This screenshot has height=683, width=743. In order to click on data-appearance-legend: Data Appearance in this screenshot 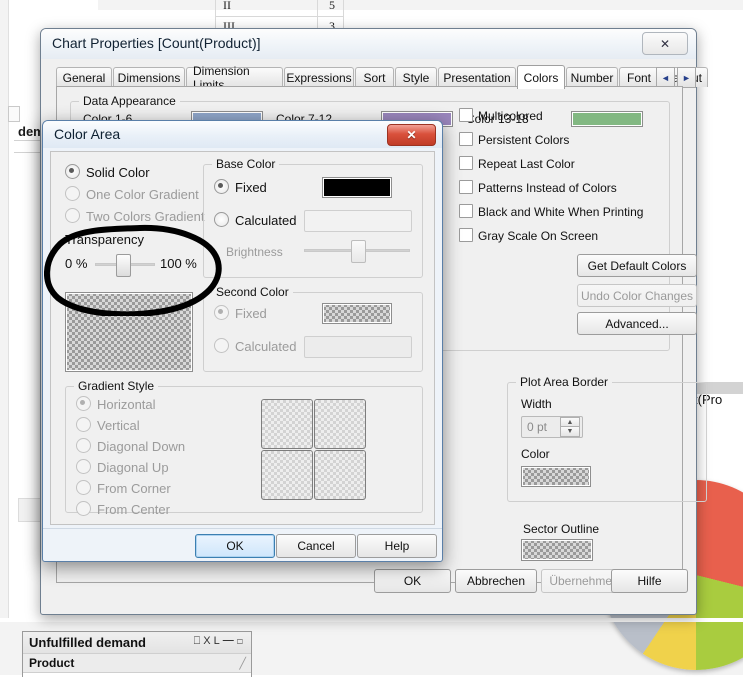, I will do `click(129, 101)`.